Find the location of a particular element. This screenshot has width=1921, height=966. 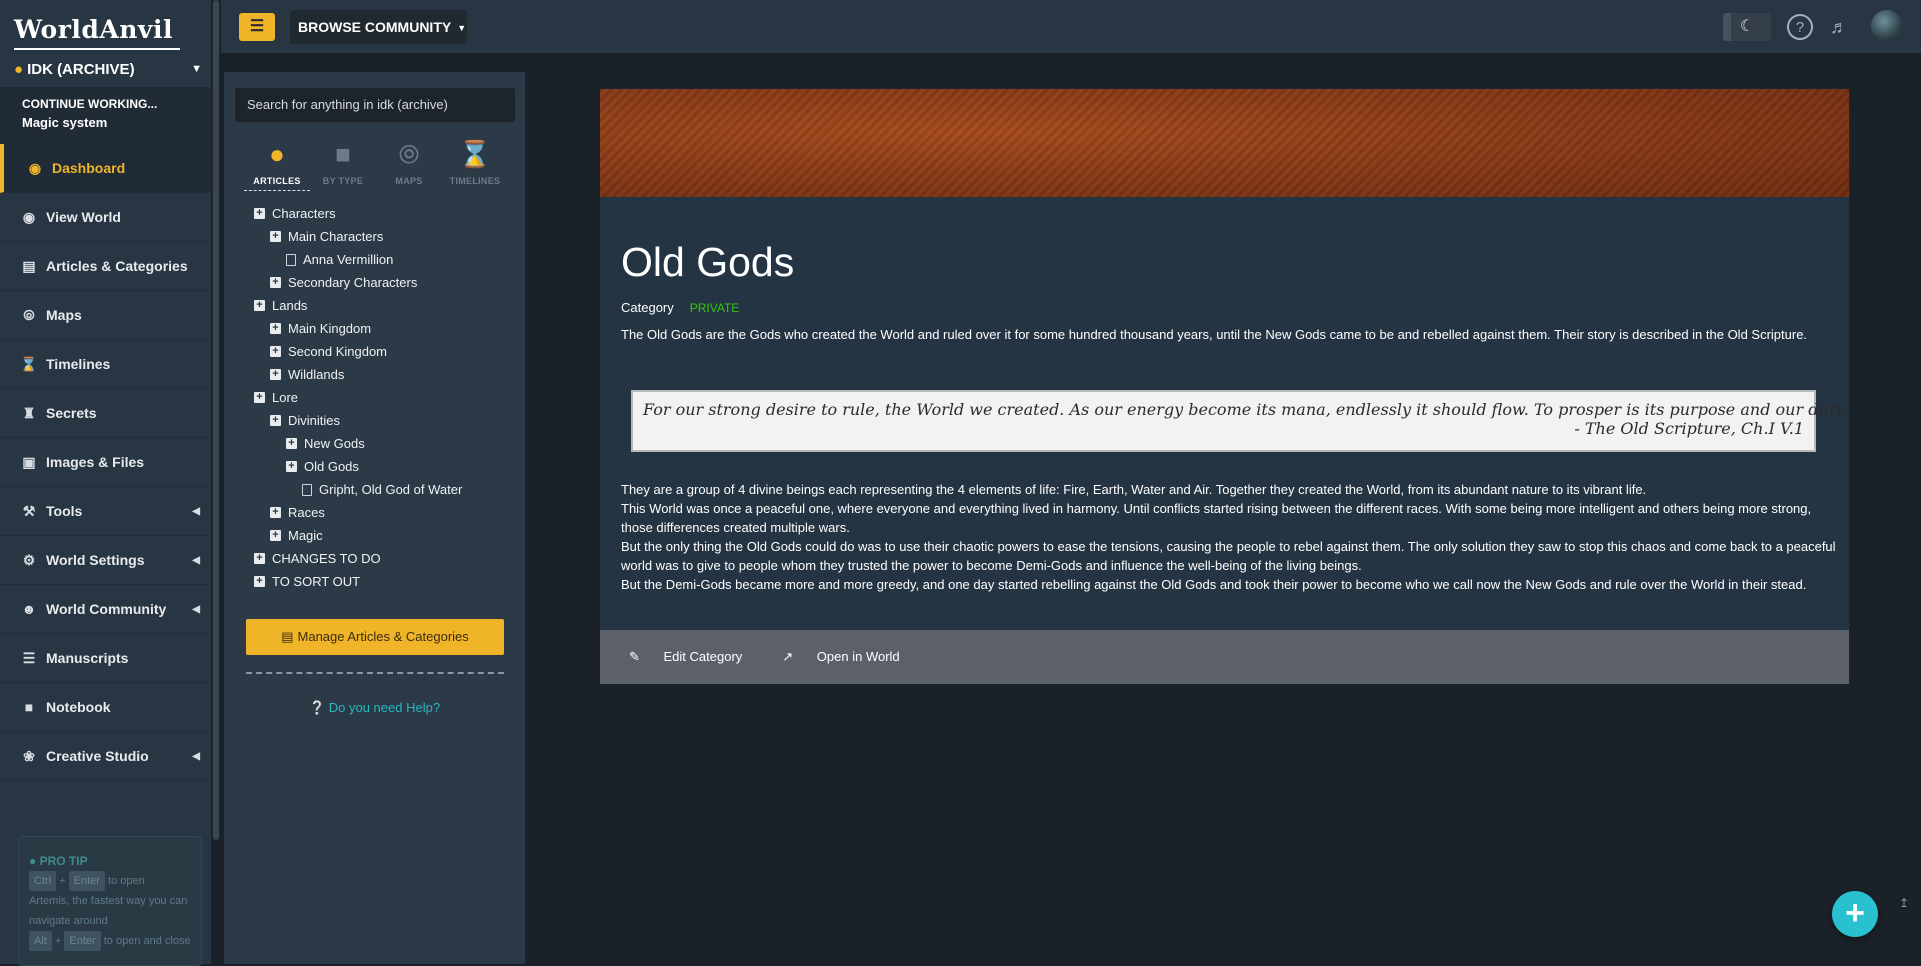

tree-node: + Magic is located at coordinates (374, 535).